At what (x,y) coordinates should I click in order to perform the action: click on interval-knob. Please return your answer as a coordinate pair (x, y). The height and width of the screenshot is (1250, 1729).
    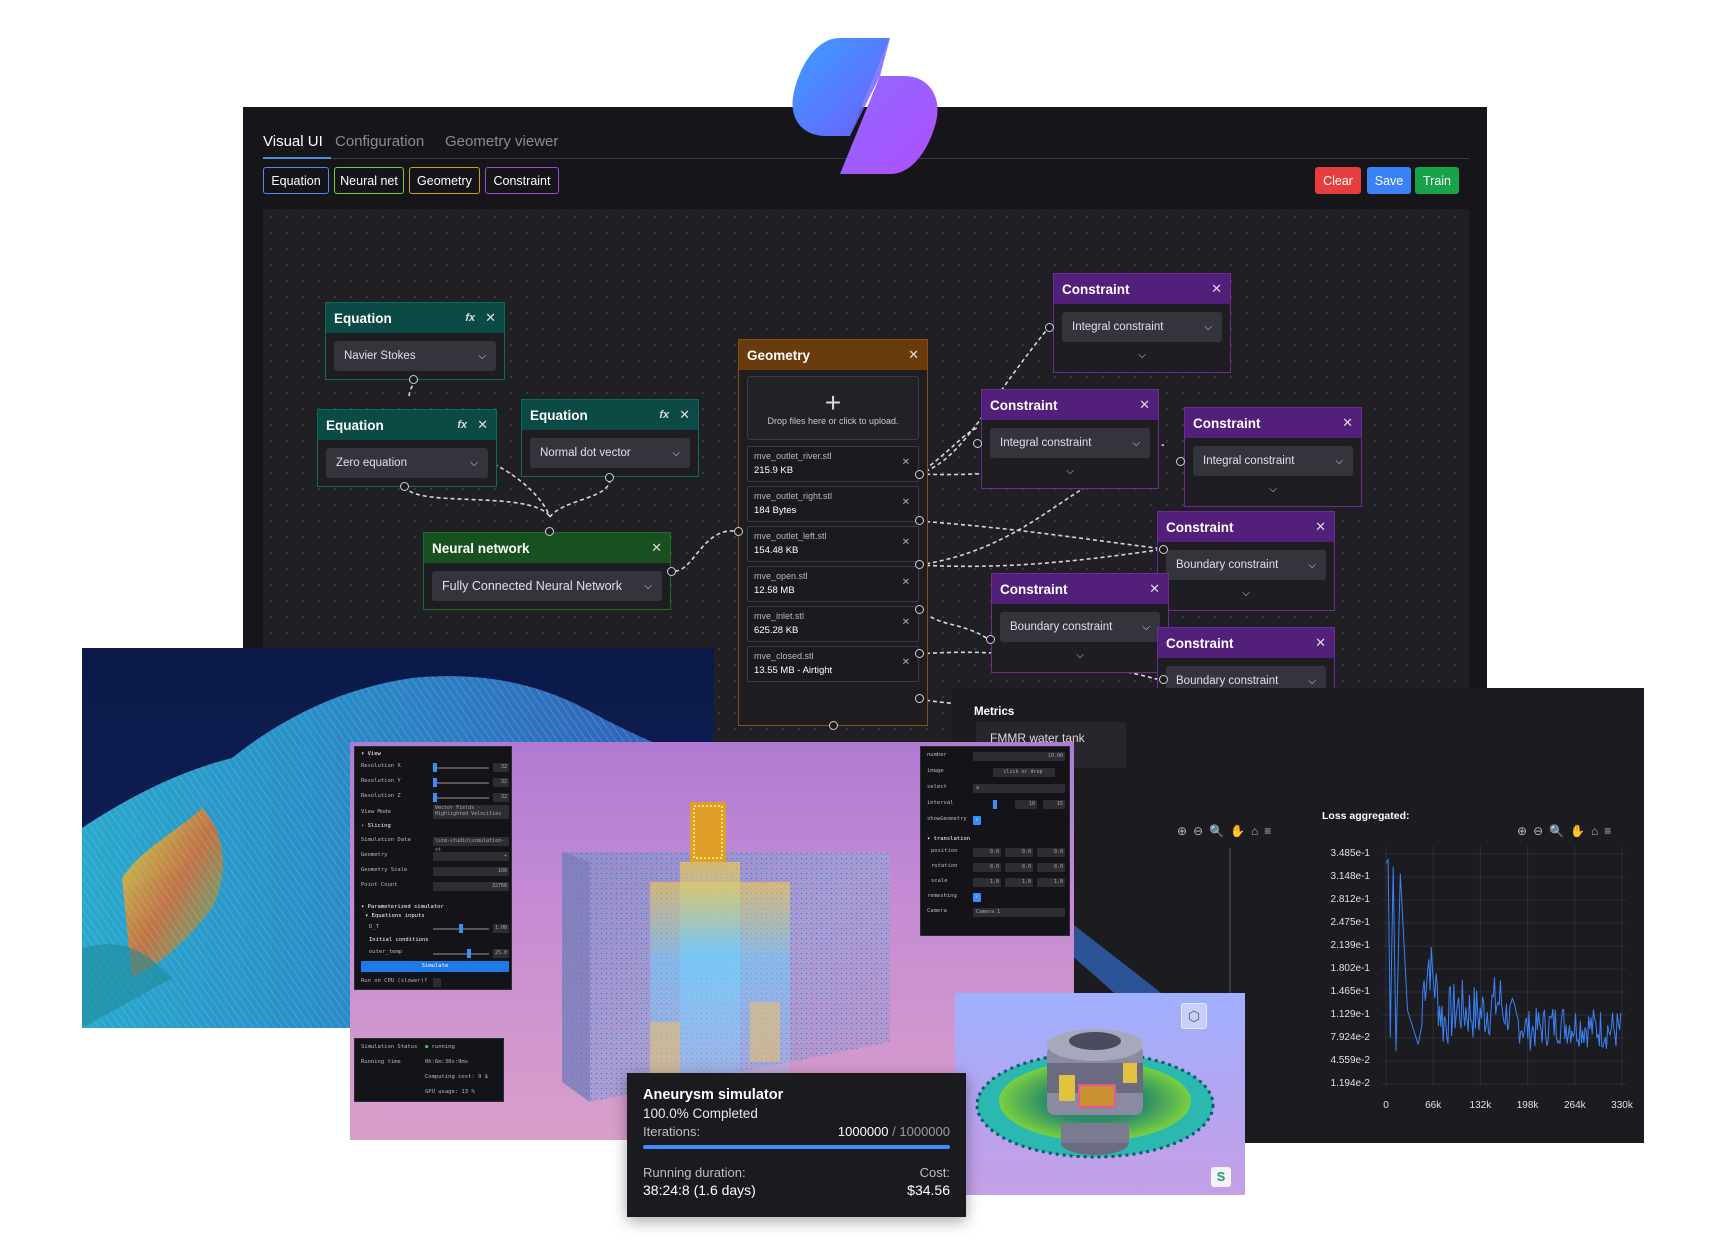
    Looking at the image, I should click on (995, 804).